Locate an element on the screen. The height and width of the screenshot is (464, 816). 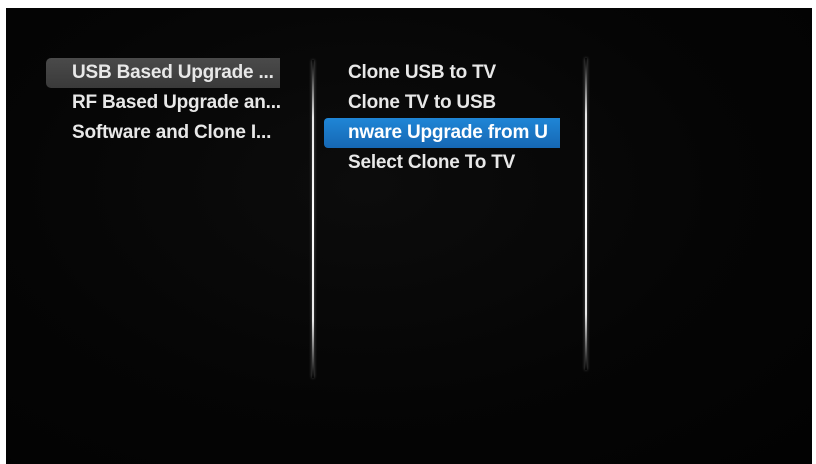
photo-border-left is located at coordinates (3, 232).